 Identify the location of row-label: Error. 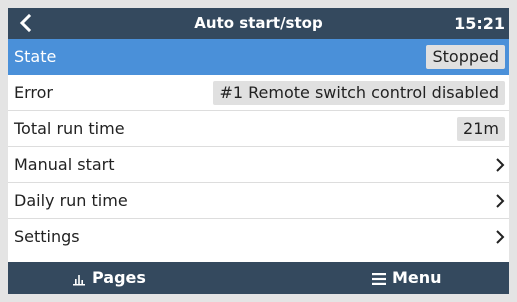
(33, 92).